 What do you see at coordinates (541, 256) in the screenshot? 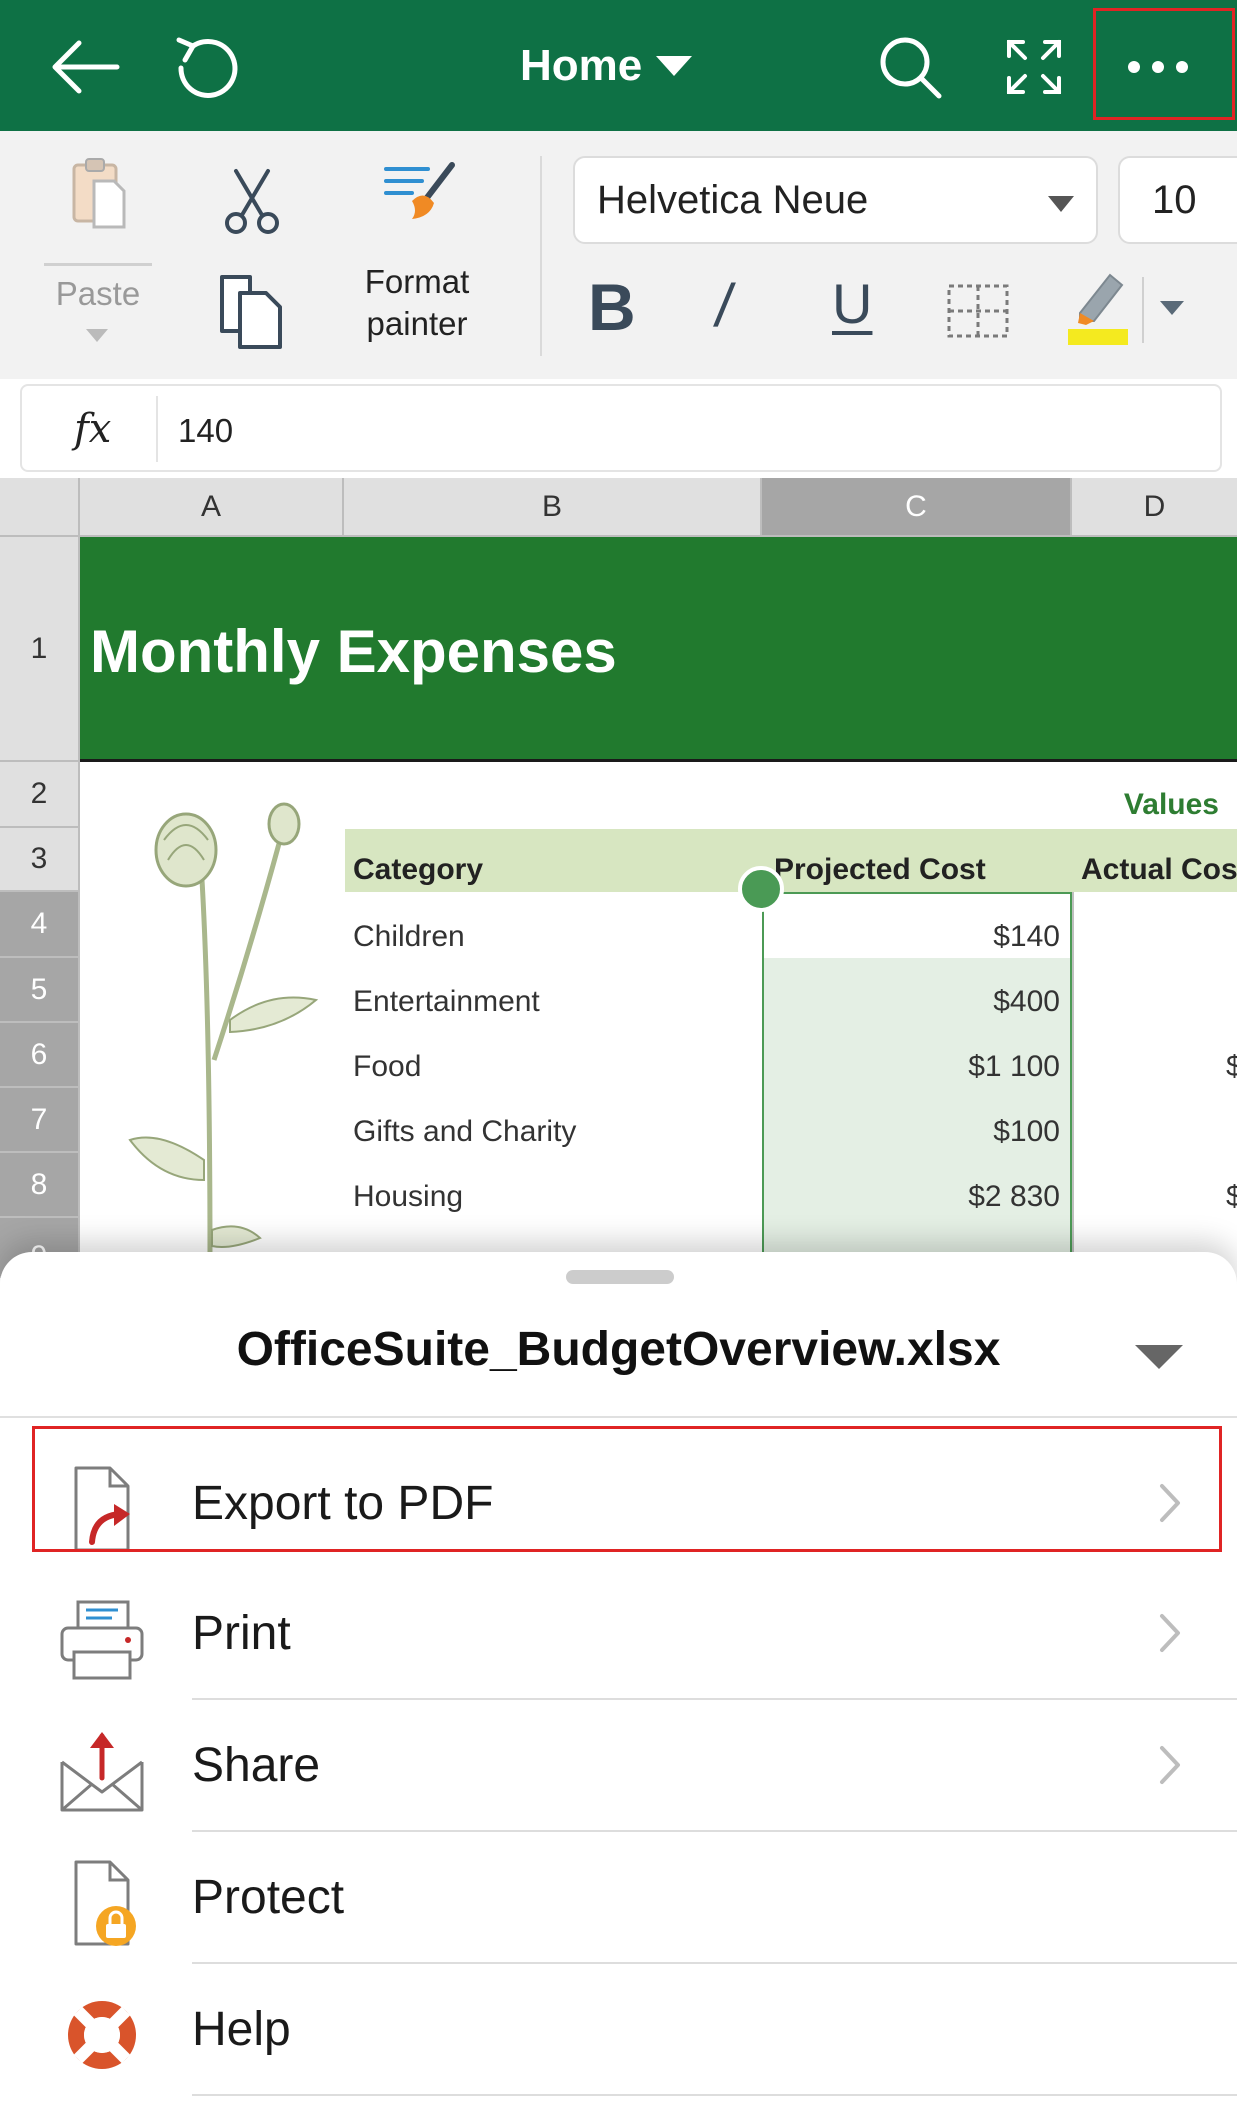
I see `ribbon-divider` at bounding box center [541, 256].